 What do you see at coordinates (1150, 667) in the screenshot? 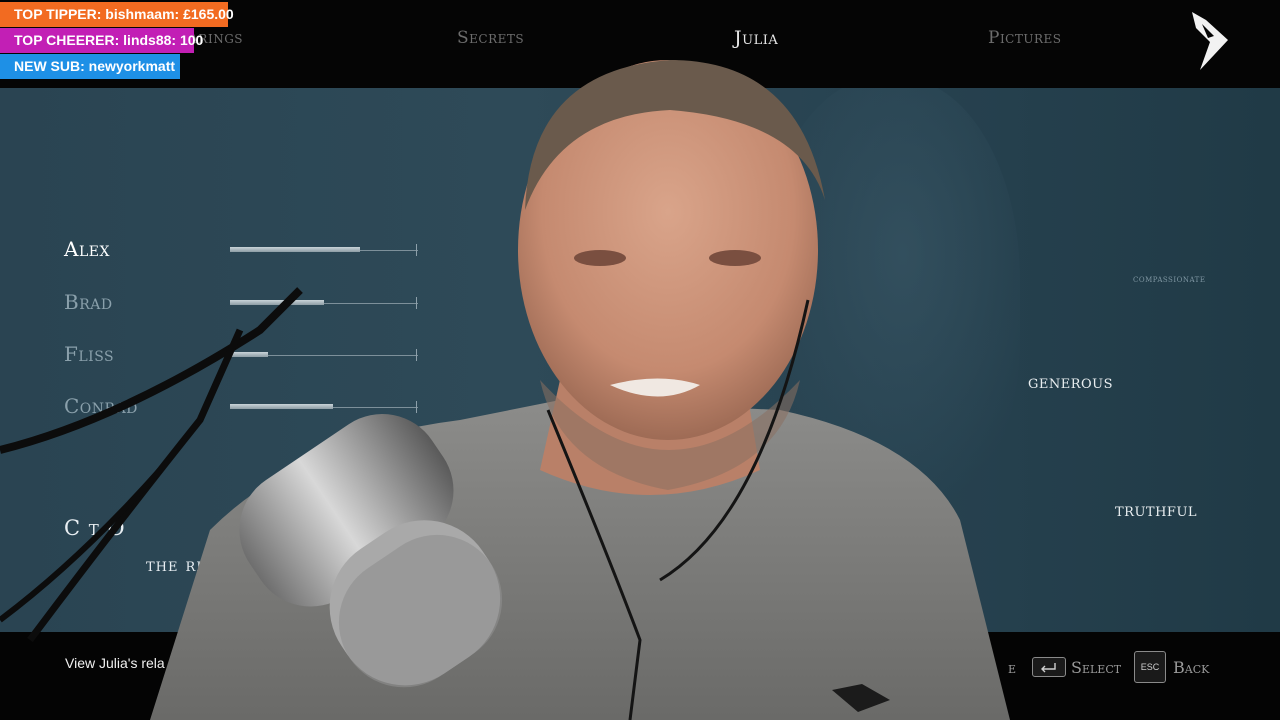
I see `esc-key-icon: ESC` at bounding box center [1150, 667].